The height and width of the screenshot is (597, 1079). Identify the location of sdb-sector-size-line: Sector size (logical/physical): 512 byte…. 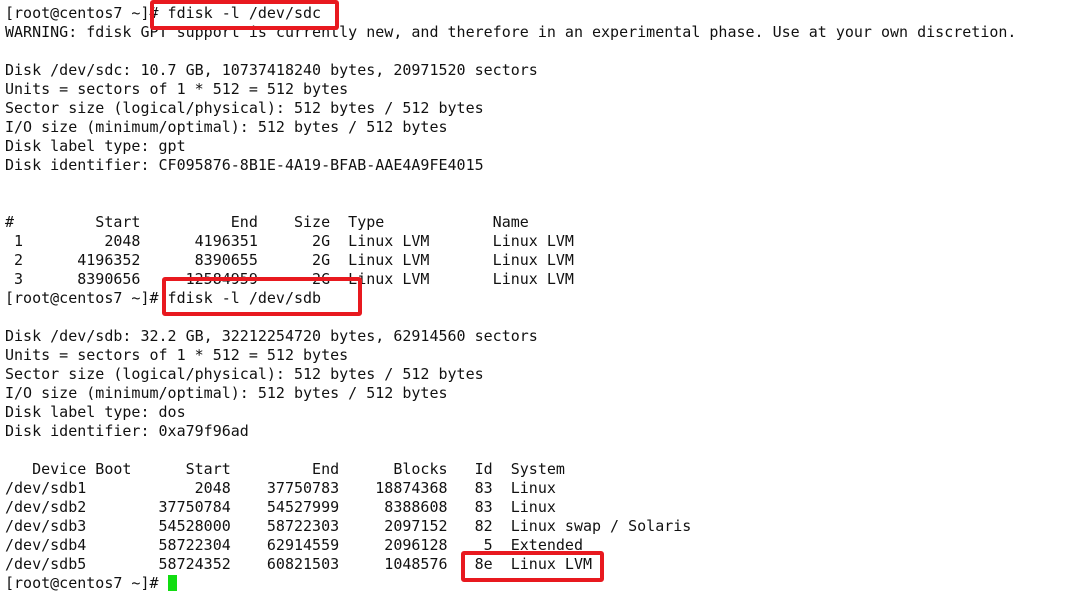
(244, 374).